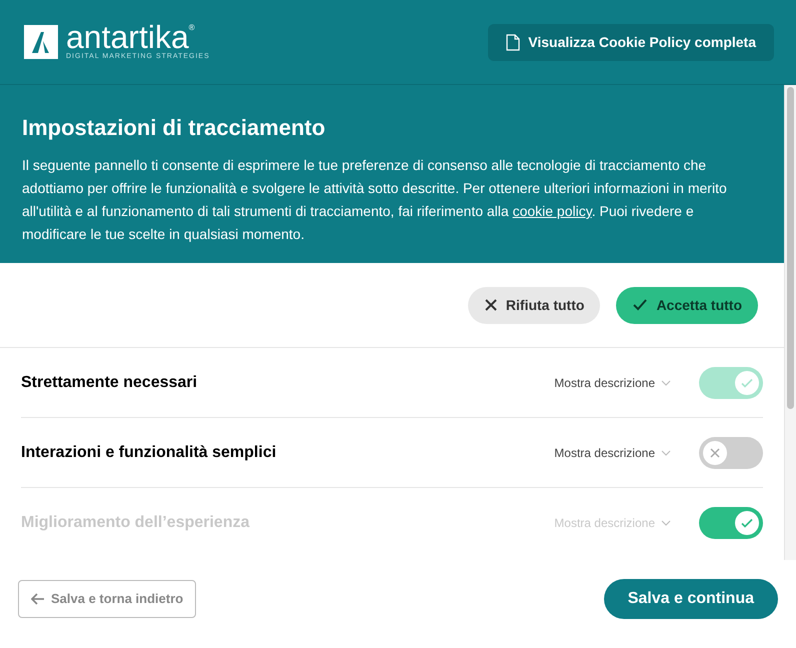 The image size is (796, 648). Describe the element at coordinates (38, 599) in the screenshot. I see `arrow-left-icon` at that location.